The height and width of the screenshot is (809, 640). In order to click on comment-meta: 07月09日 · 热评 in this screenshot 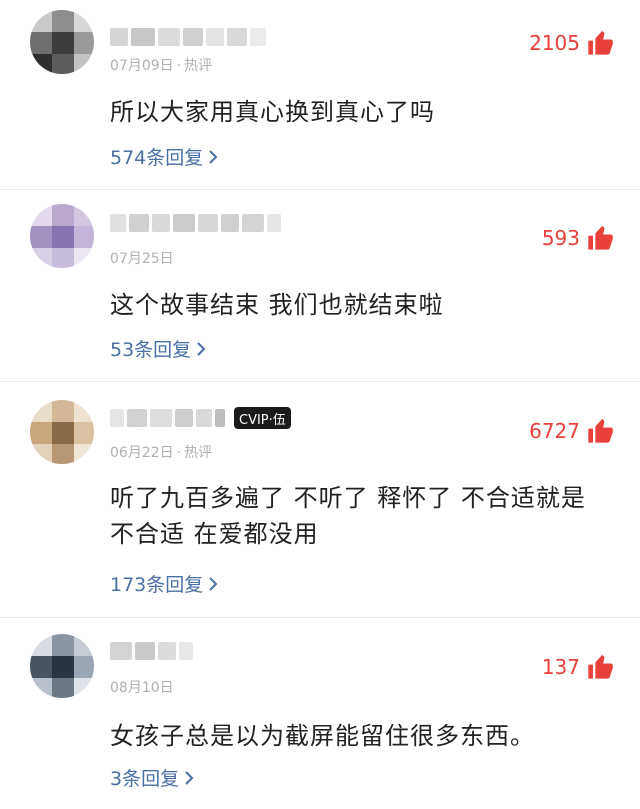, I will do `click(161, 66)`.